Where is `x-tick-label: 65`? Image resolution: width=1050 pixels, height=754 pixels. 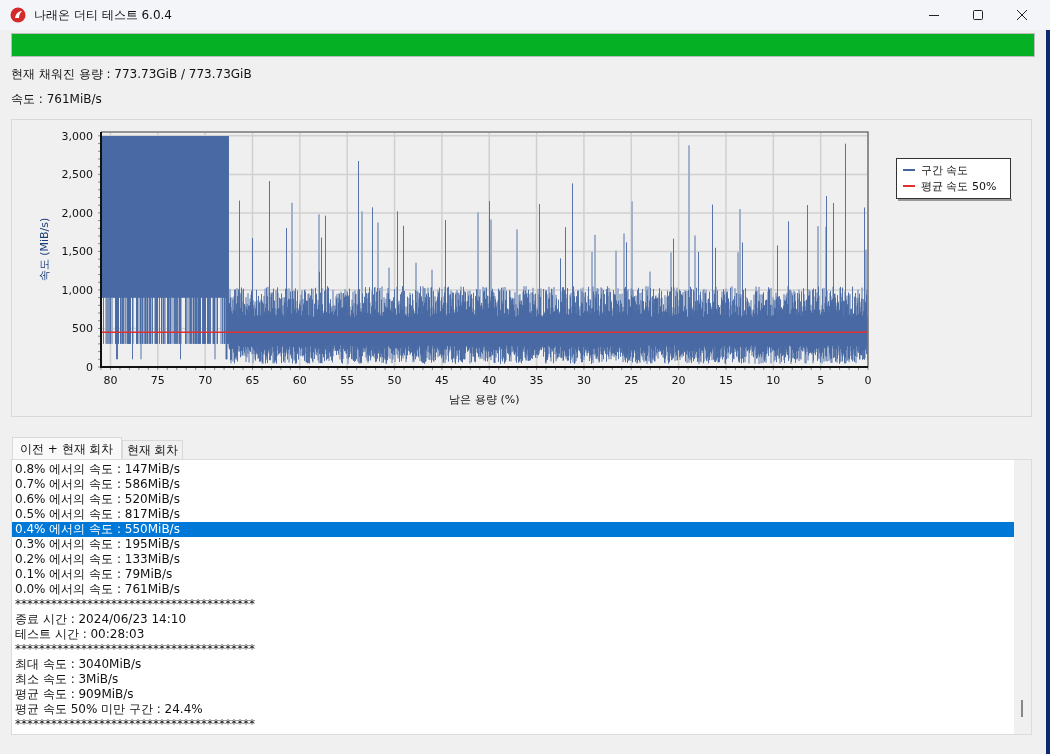 x-tick-label: 65 is located at coordinates (252, 380).